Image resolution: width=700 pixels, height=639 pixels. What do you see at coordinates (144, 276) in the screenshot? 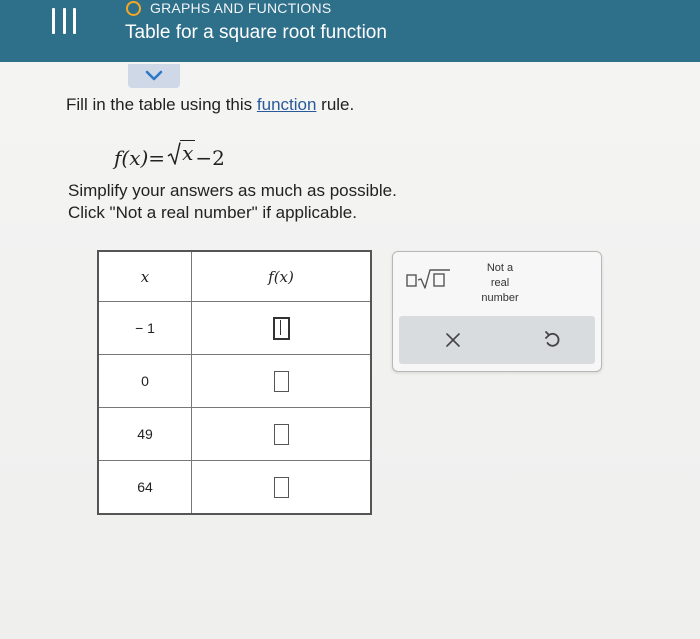
I see `header-x: x` at bounding box center [144, 276].